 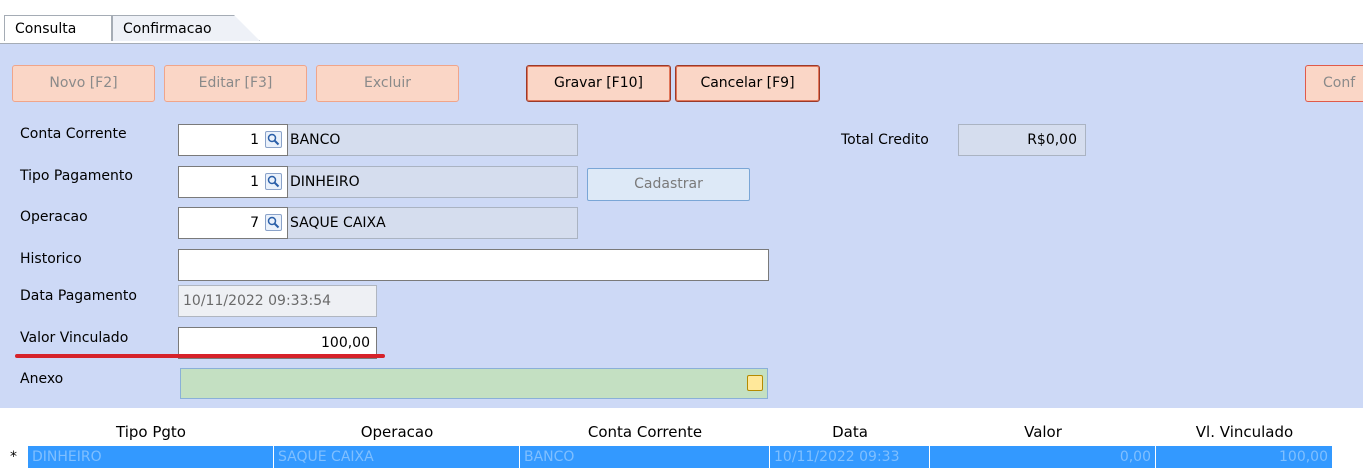 I want to click on anexo-value, so click(x=461, y=384).